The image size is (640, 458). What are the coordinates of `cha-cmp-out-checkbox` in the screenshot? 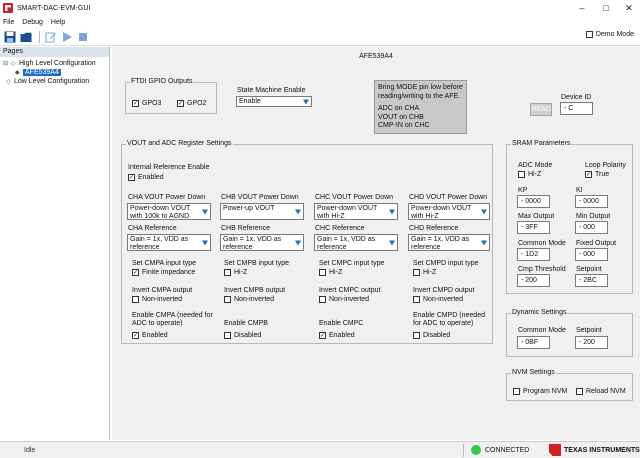 It's located at (135, 299).